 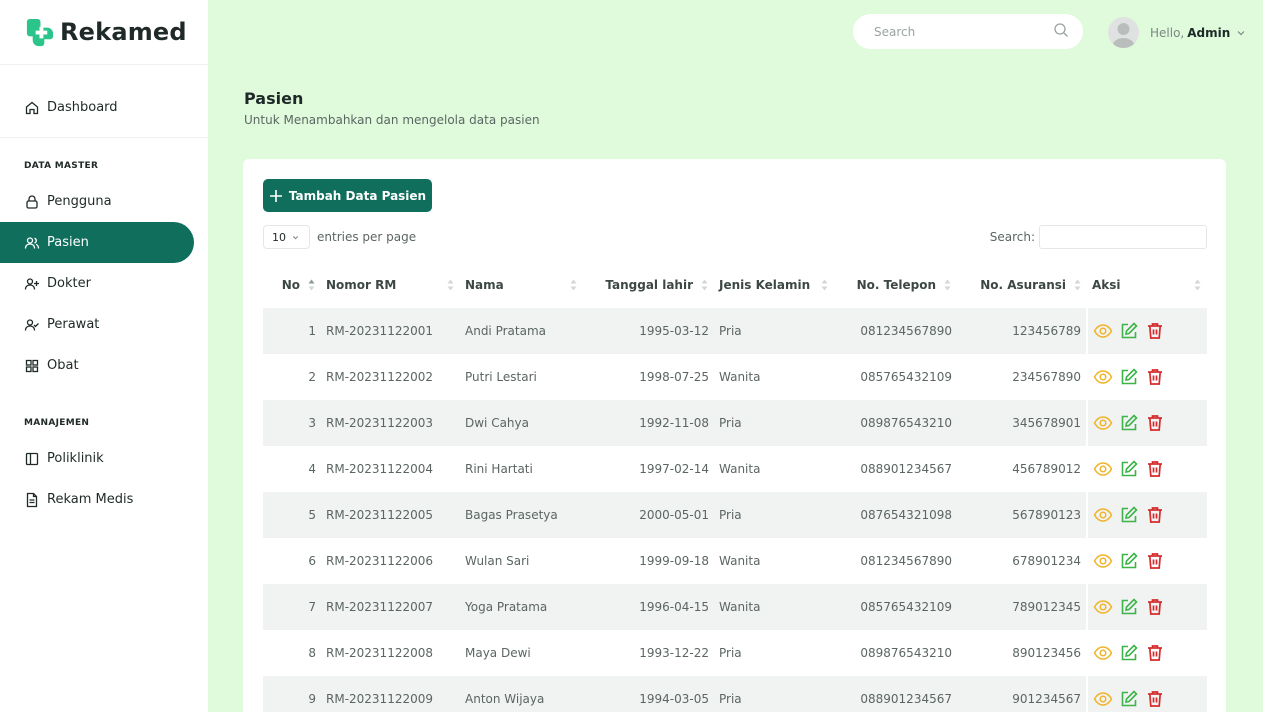 What do you see at coordinates (895, 285) in the screenshot?
I see `col-no-telepon-header: No. Telepon` at bounding box center [895, 285].